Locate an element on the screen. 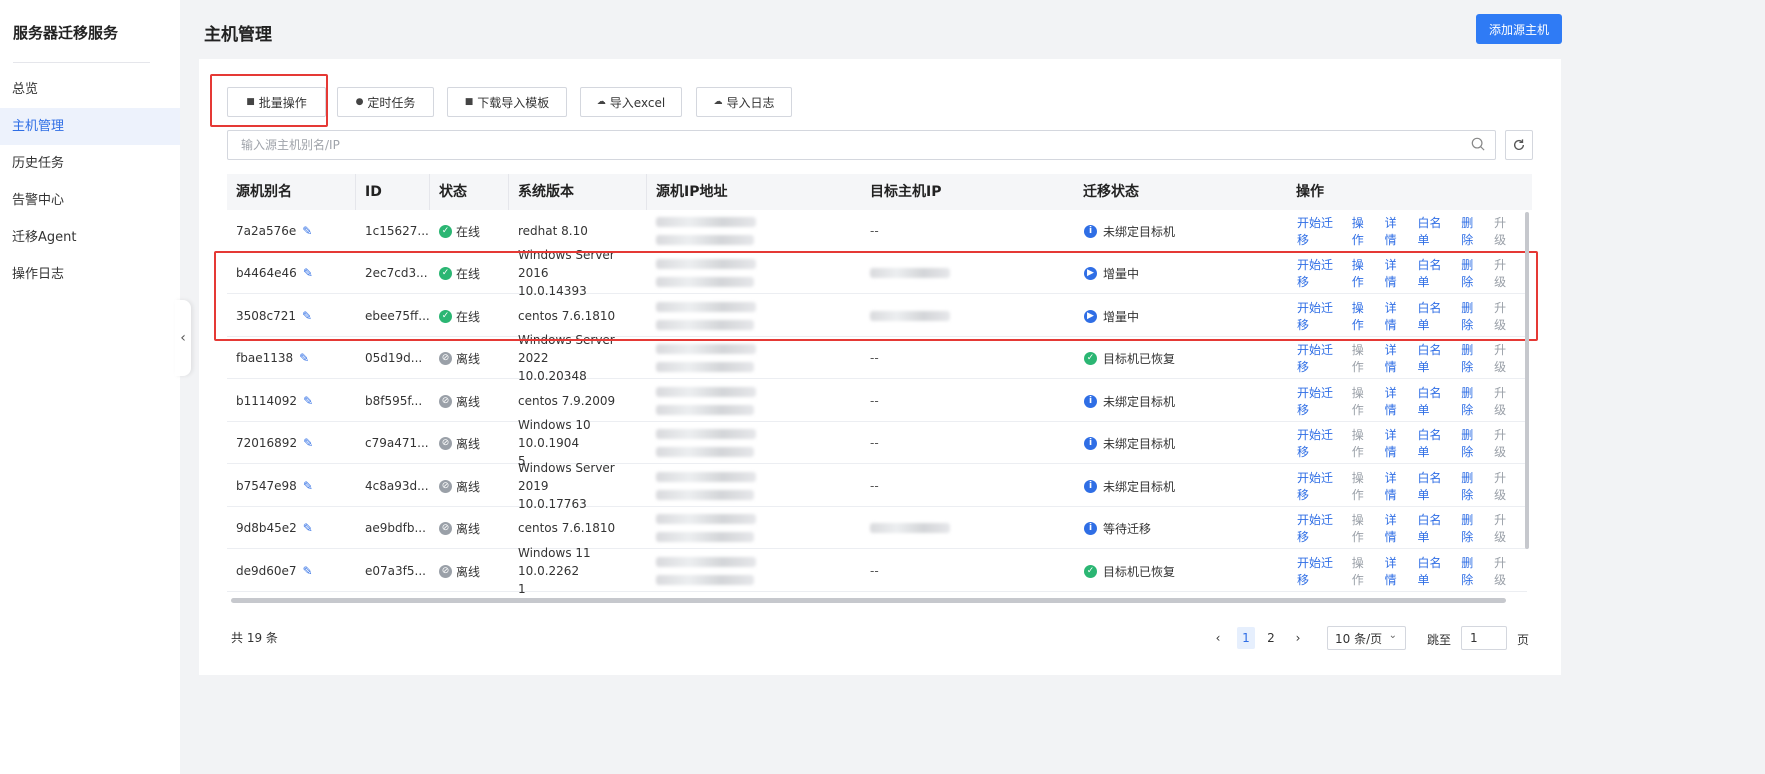  search-input is located at coordinates (838, 145).